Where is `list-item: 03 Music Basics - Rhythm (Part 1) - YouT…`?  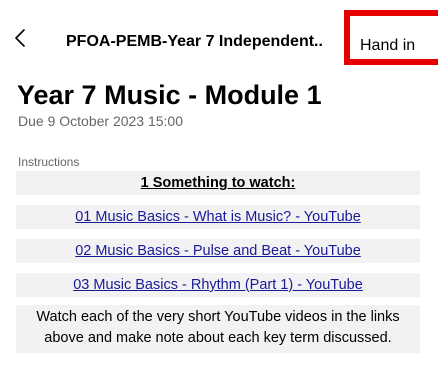
list-item: 03 Music Basics - Rhythm (Part 1) - YouT… is located at coordinates (218, 285).